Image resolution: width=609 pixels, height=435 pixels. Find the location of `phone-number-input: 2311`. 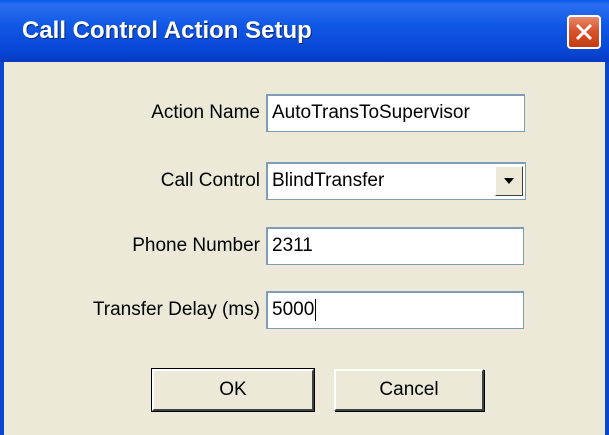

phone-number-input: 2311 is located at coordinates (395, 246).